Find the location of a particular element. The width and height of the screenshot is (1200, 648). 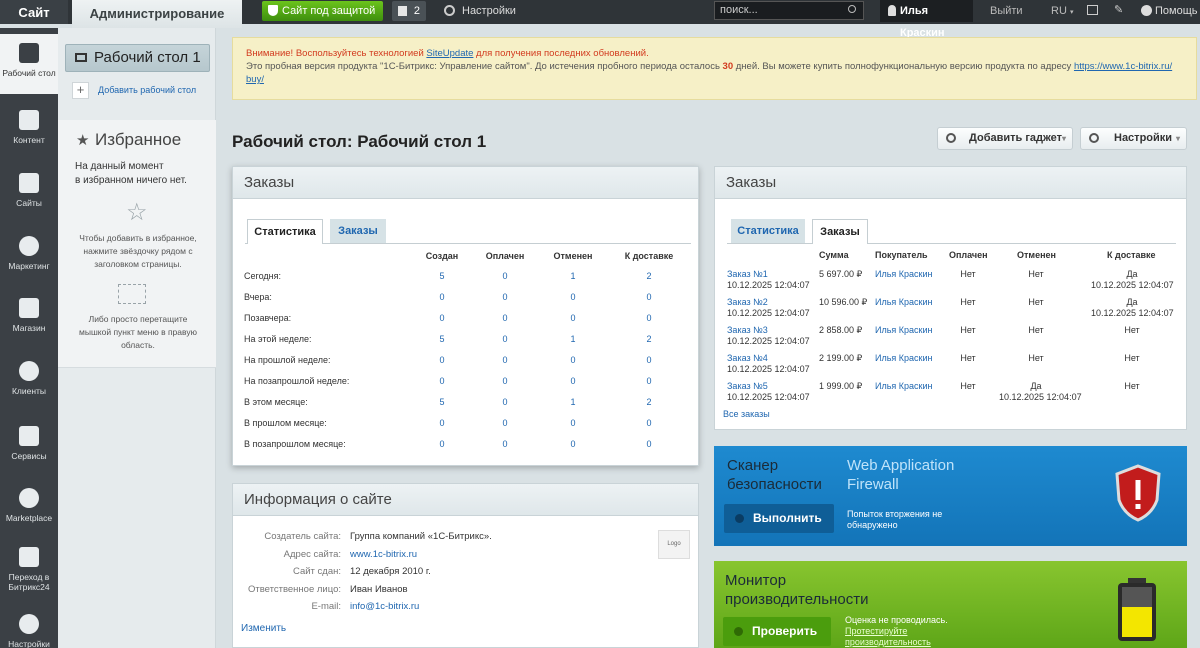

nav-shop: Магазин is located at coordinates (29, 315).